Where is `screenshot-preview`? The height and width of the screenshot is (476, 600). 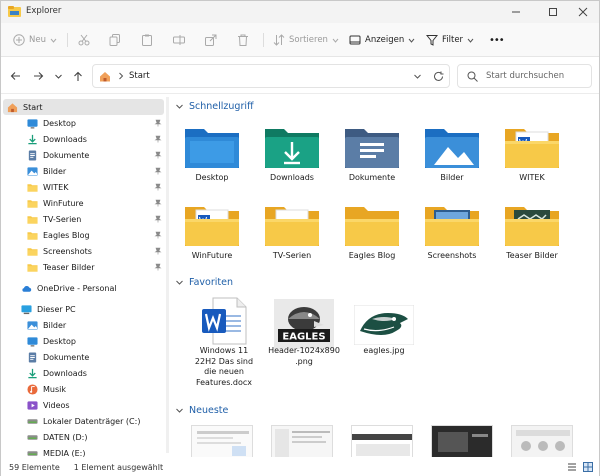 screenshot-preview is located at coordinates (382, 441).